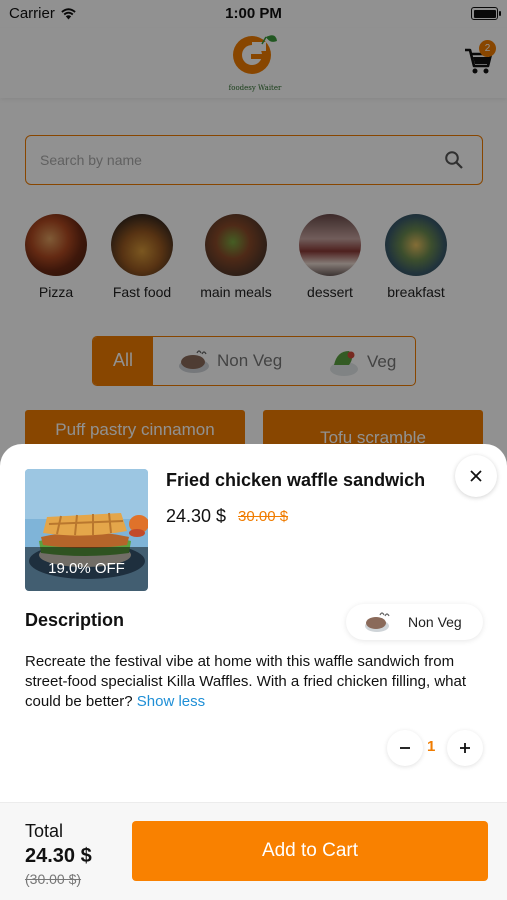 This screenshot has width=507, height=900. What do you see at coordinates (310, 851) in the screenshot?
I see `add-to-cart-button: Add to Cart` at bounding box center [310, 851].